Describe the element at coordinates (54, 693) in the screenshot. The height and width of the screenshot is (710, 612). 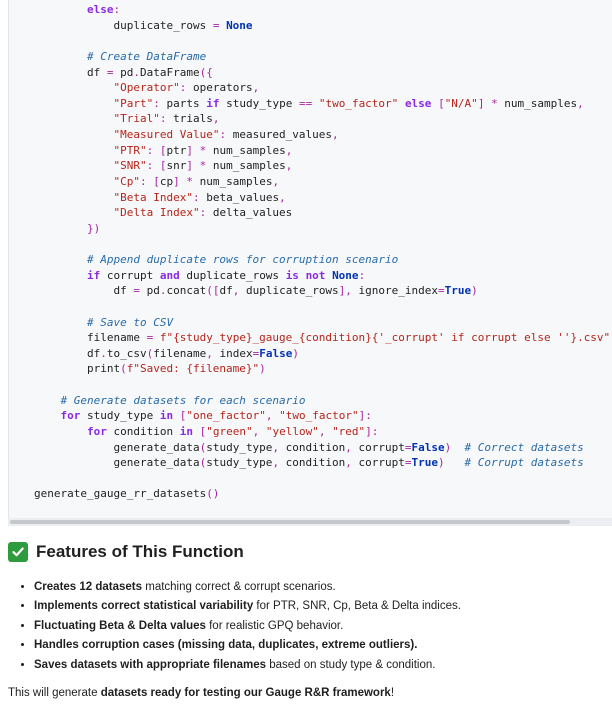
I see `closing-prefix: This will generate` at that location.